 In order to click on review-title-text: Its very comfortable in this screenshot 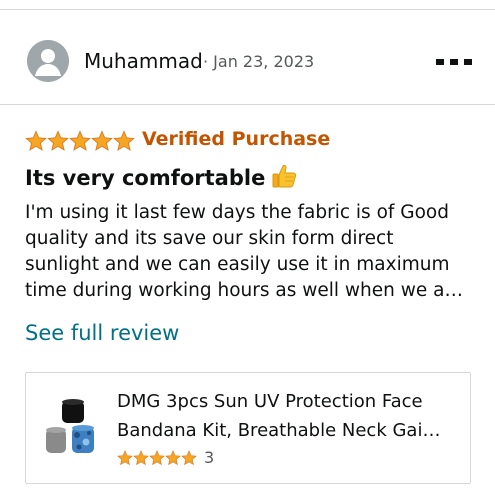, I will do `click(145, 178)`.